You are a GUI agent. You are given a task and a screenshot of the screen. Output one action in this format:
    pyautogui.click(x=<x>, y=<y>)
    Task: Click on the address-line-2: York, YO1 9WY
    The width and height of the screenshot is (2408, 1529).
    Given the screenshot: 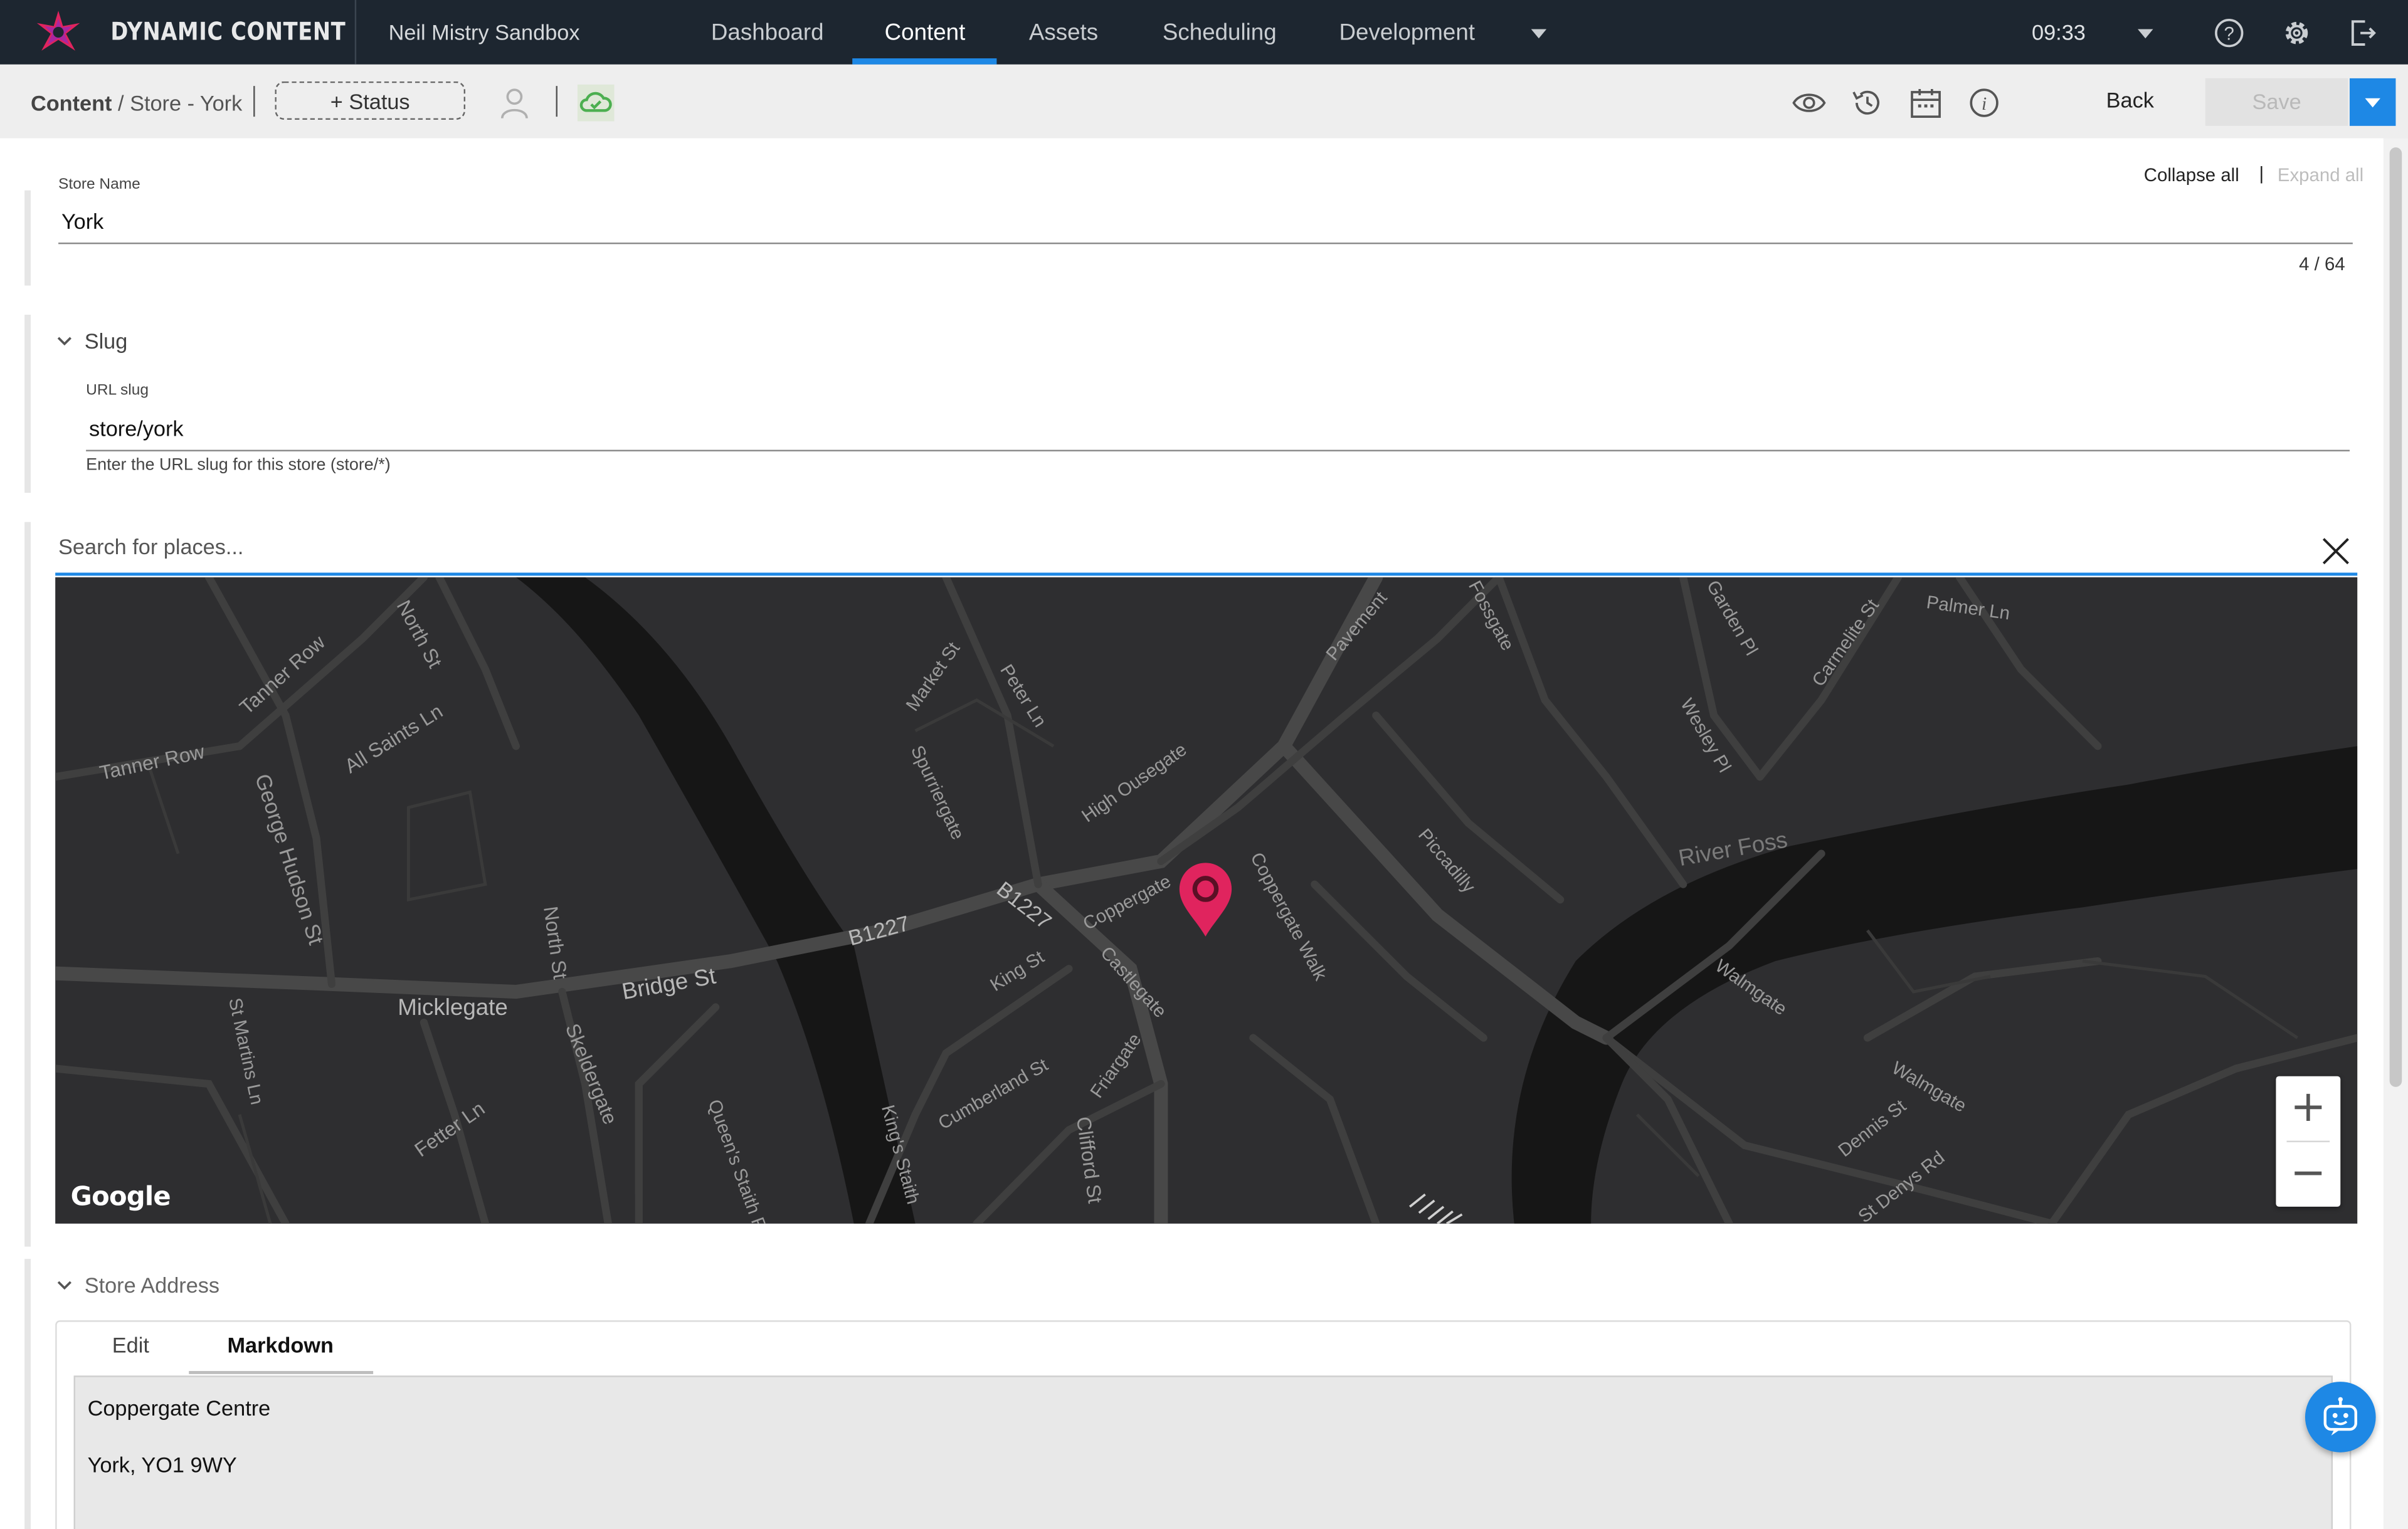 What is the action you would take?
    pyautogui.click(x=162, y=1464)
    